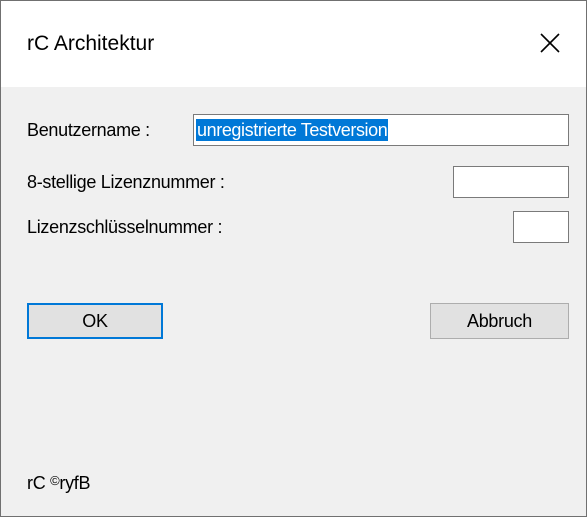  I want to click on copyright-footer: rC ©ryfB, so click(59, 483).